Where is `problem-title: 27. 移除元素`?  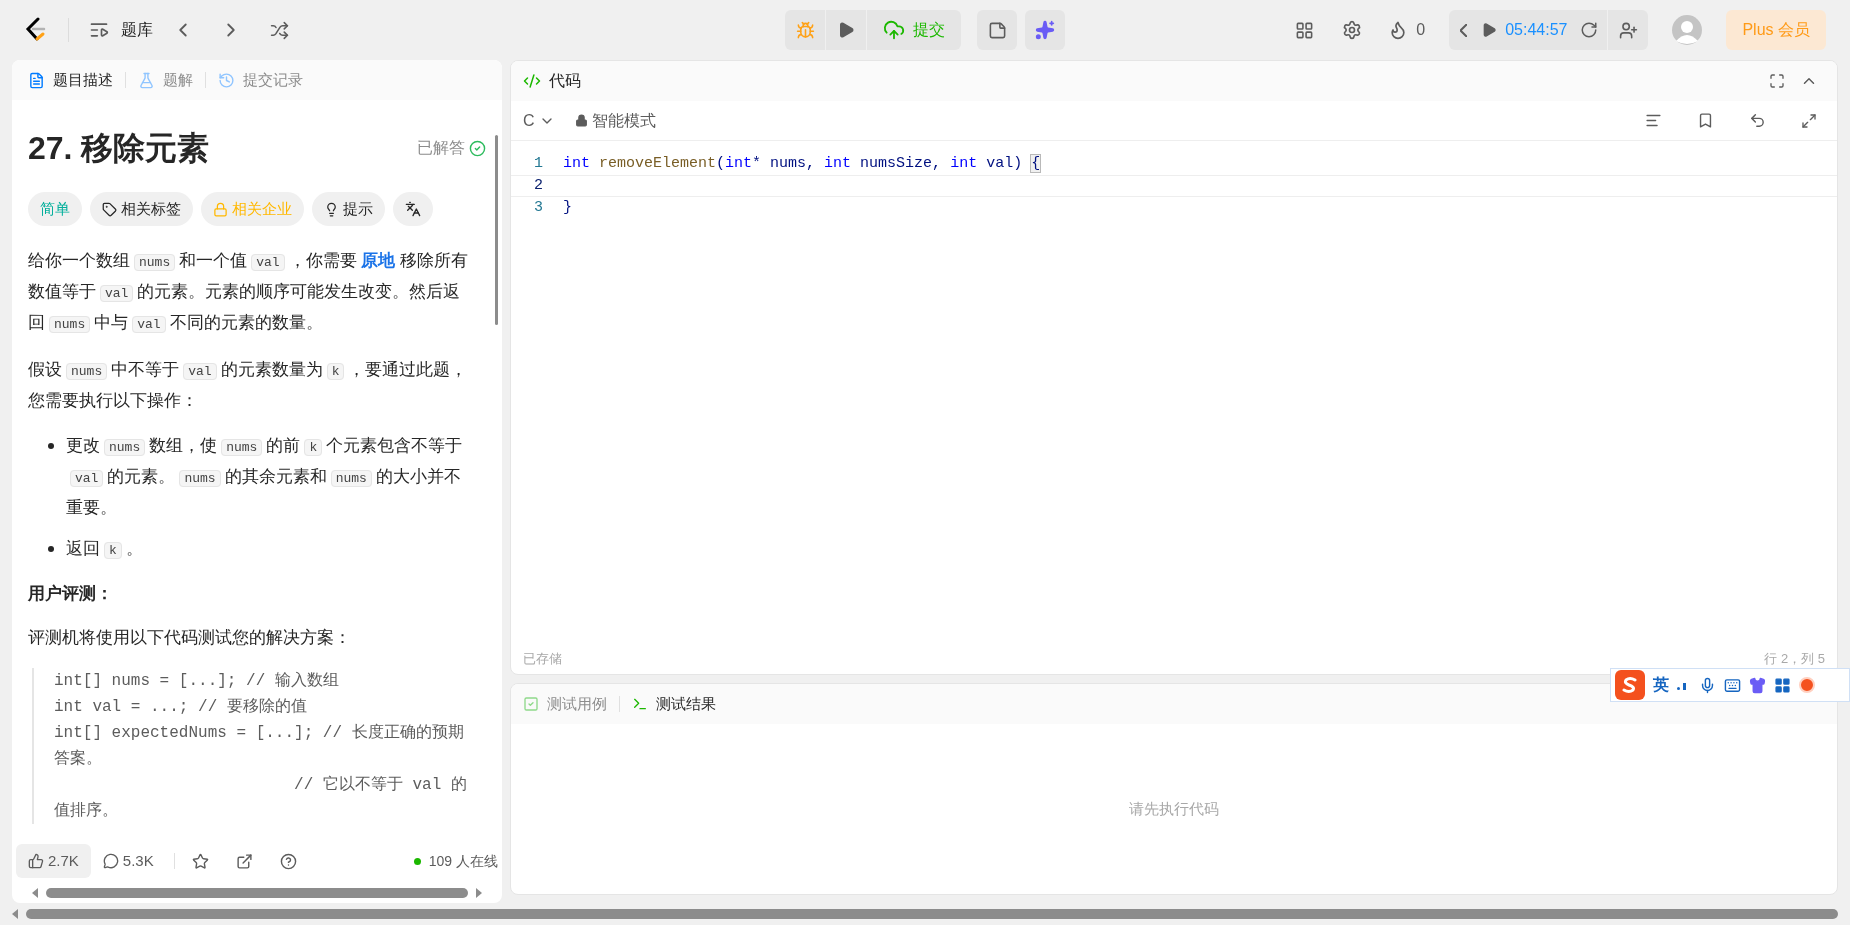 problem-title: 27. 移除元素 is located at coordinates (119, 148).